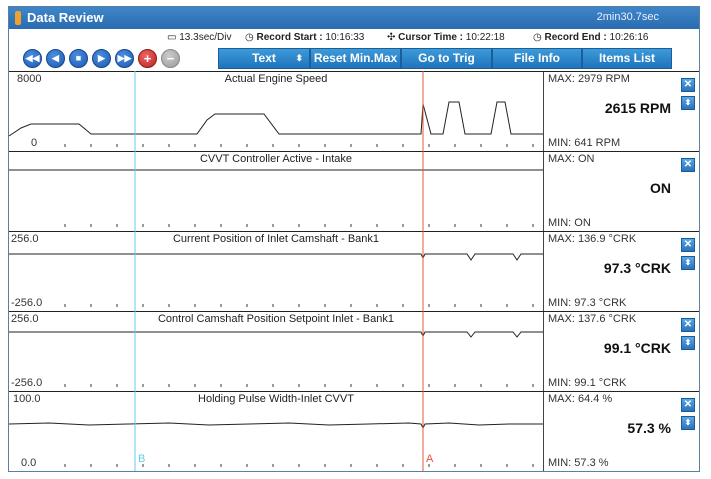  I want to click on current-value: ON, so click(660, 188).